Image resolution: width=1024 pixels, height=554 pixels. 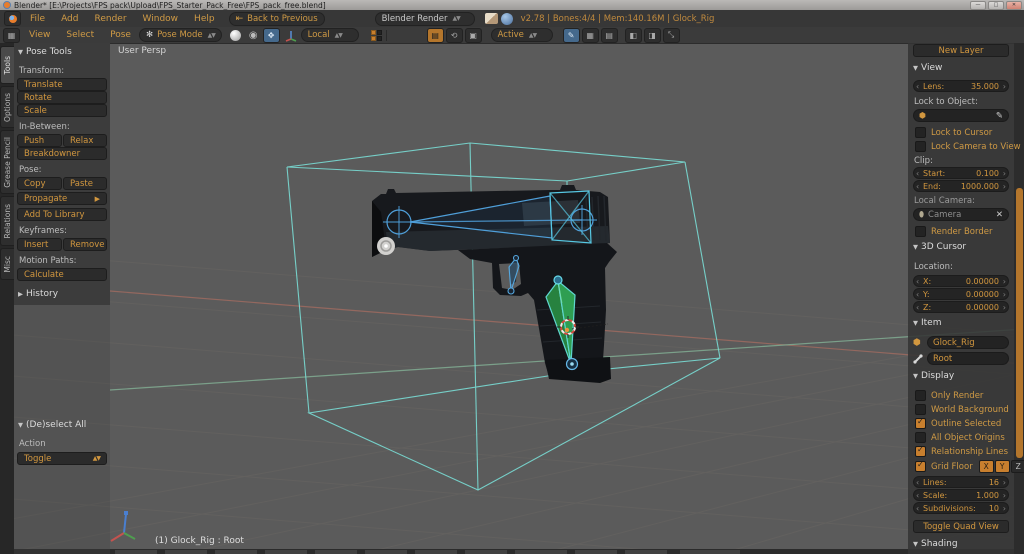 I want to click on bone-name-field: Root, so click(x=968, y=358).